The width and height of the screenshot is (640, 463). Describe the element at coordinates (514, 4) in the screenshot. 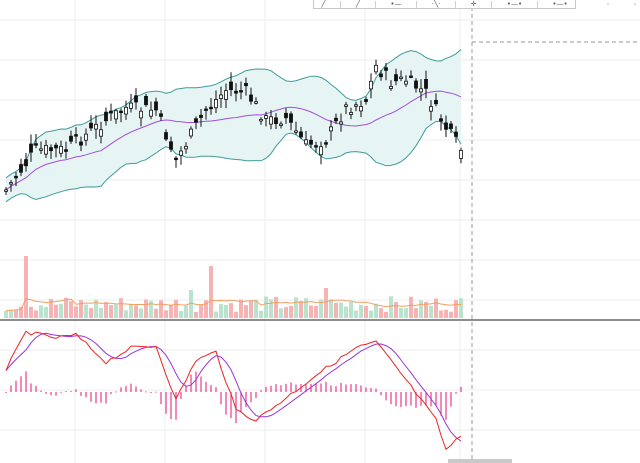

I see `horizontal-ray-icon: •—•` at that location.